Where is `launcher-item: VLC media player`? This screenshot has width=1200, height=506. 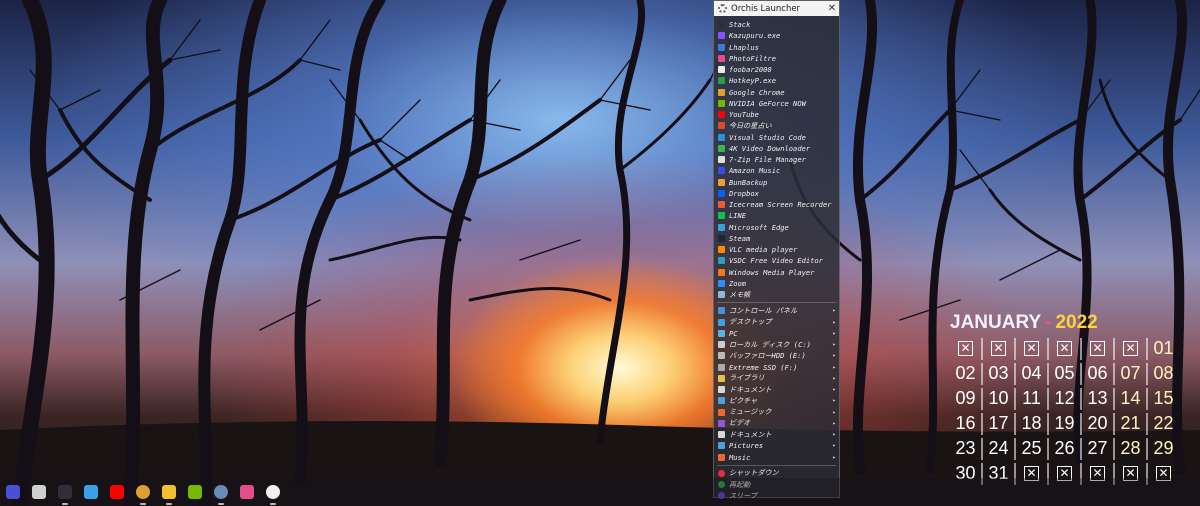 launcher-item: VLC media player is located at coordinates (776, 249).